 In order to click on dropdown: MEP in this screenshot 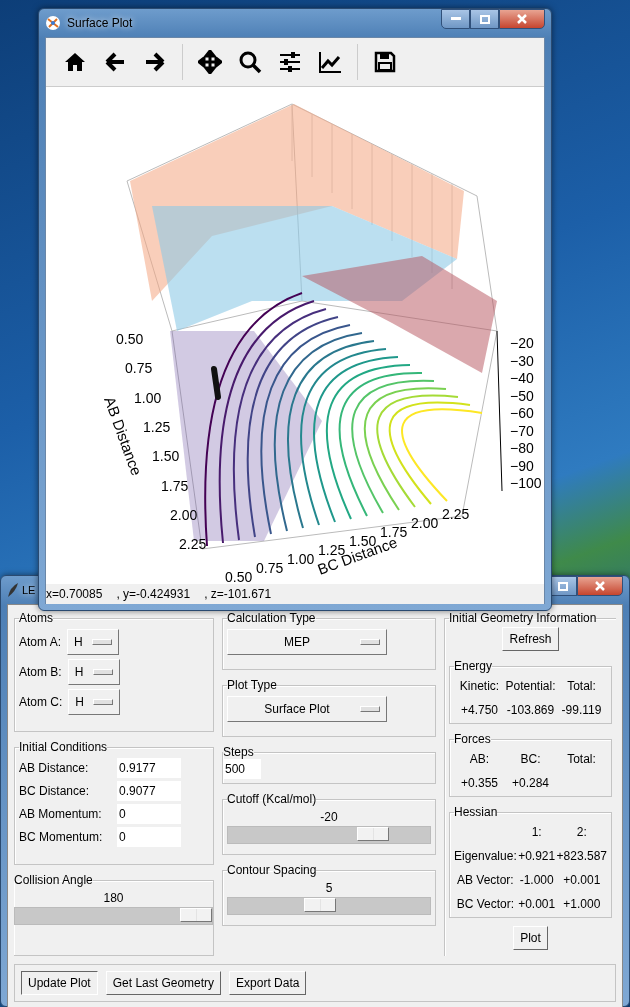, I will do `click(307, 642)`.